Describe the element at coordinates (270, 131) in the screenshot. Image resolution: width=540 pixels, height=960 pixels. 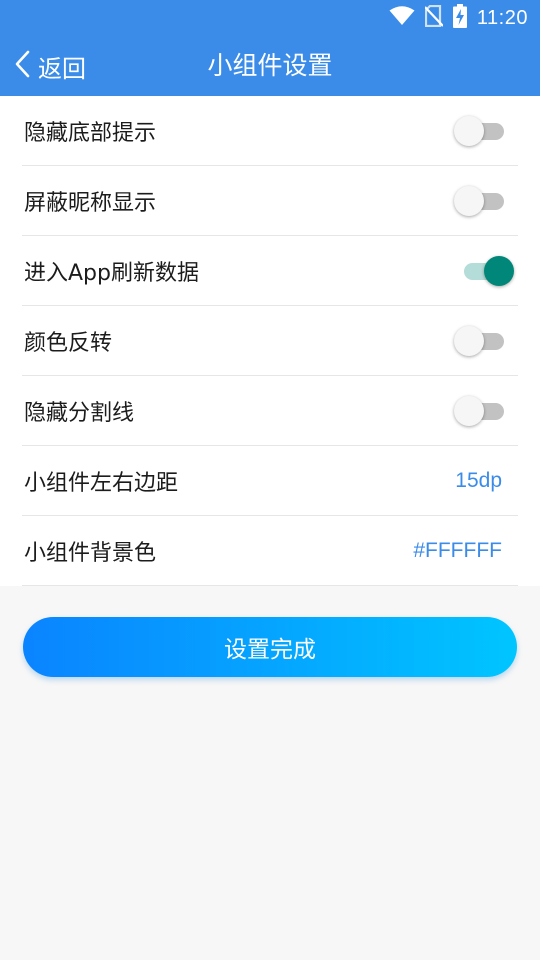
I see `setting-hide-bottom-tip: 隐藏底部提示` at that location.